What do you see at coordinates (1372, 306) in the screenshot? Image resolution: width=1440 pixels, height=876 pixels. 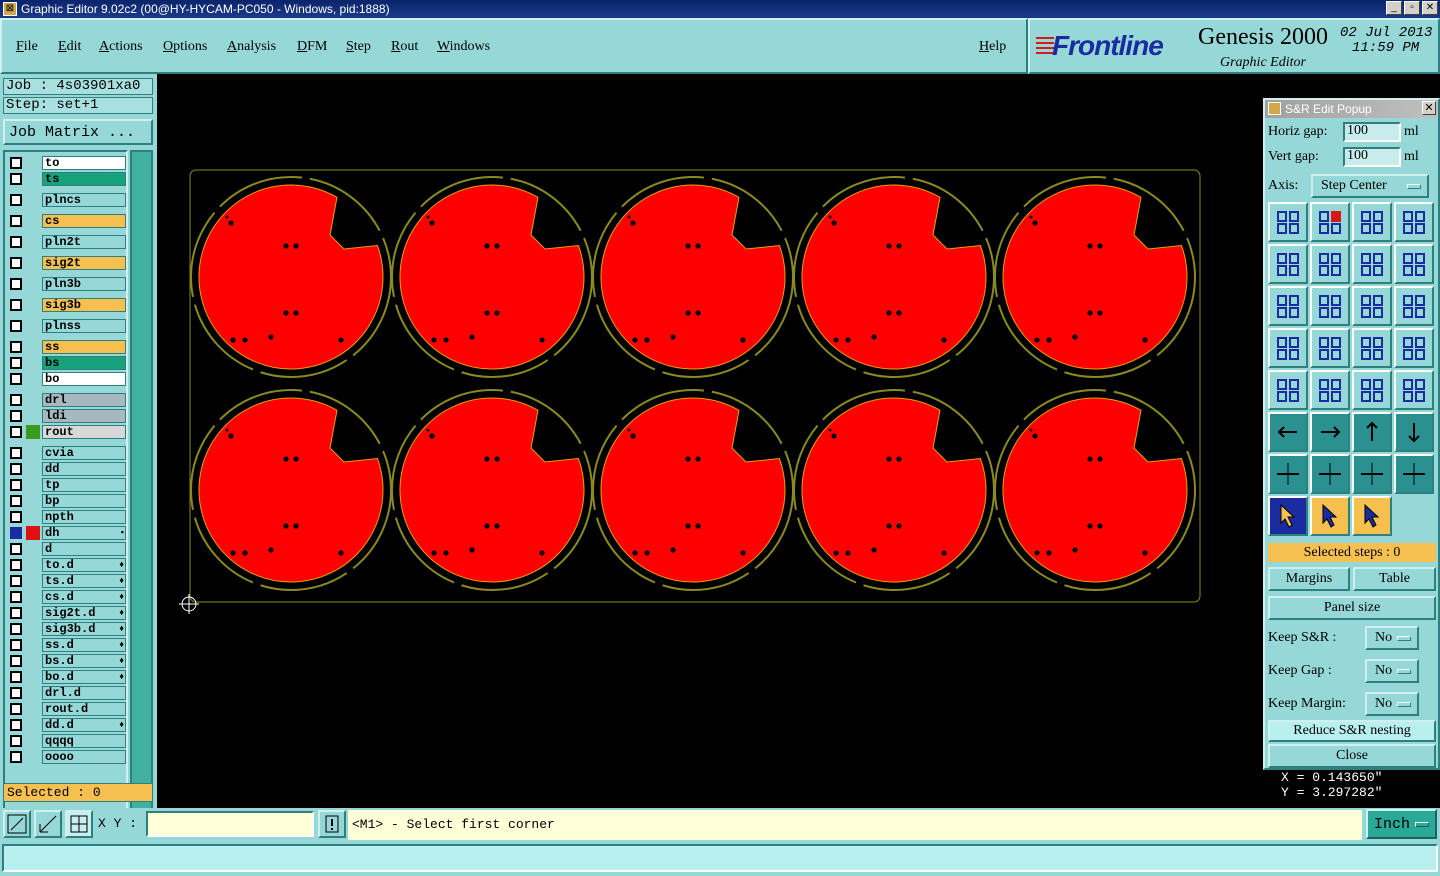 I see `sr-swap-icon` at bounding box center [1372, 306].